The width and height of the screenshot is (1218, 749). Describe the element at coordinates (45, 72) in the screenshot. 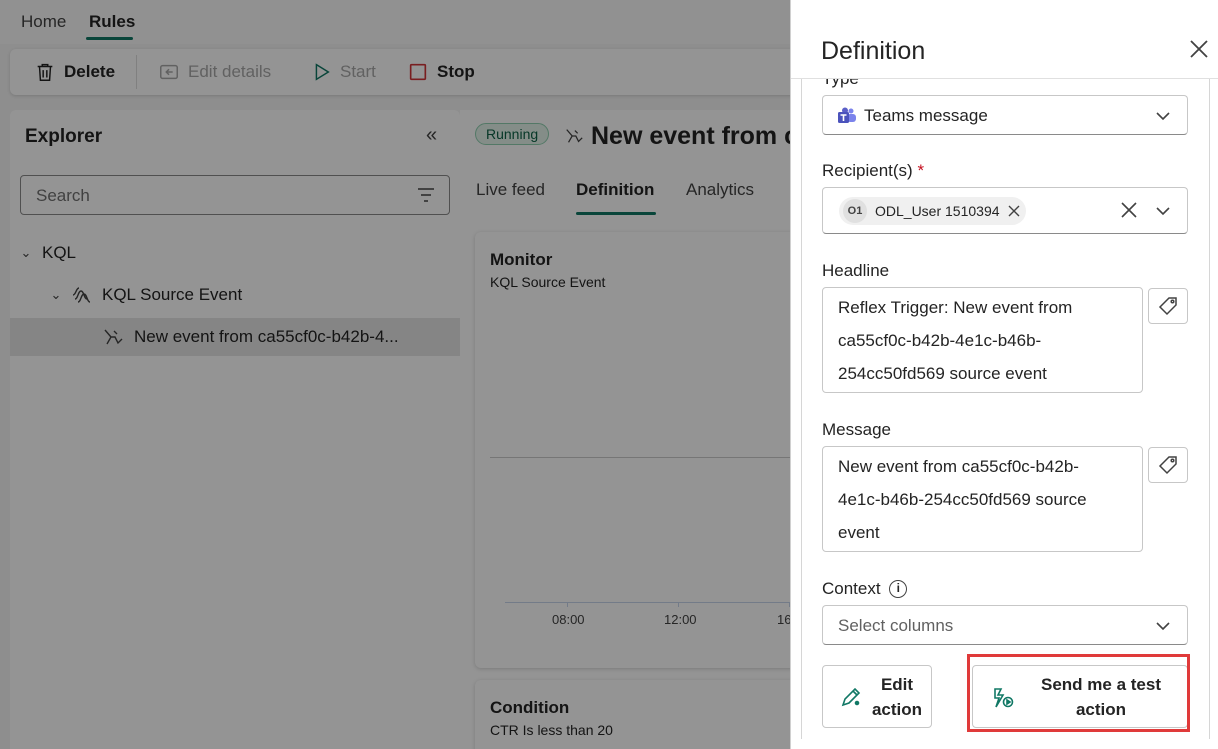

I see `trash-icon` at that location.